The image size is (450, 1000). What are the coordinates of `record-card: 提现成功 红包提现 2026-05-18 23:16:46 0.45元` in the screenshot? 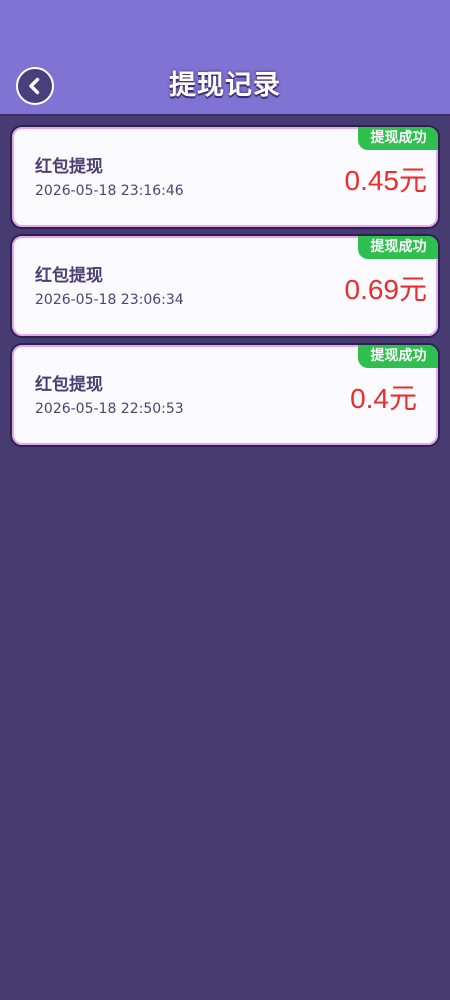 It's located at (225, 177).